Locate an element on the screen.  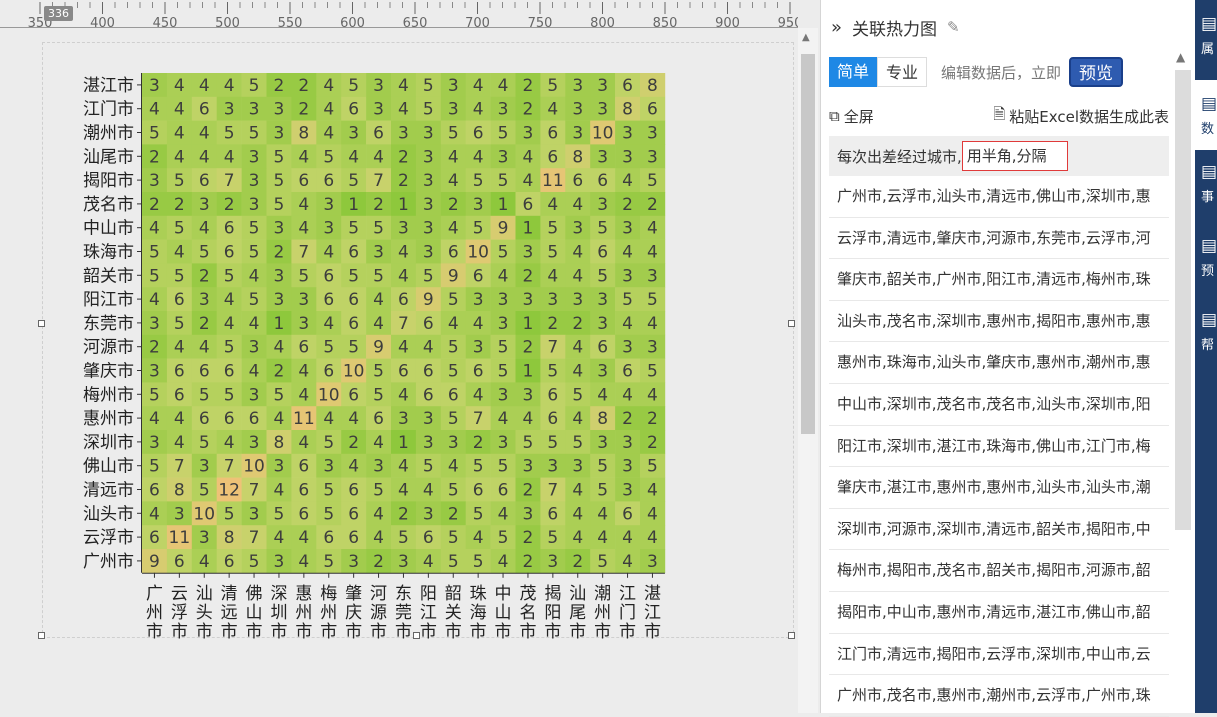
rail-item-3: ▤ 预 is located at coordinates (1206, 257).